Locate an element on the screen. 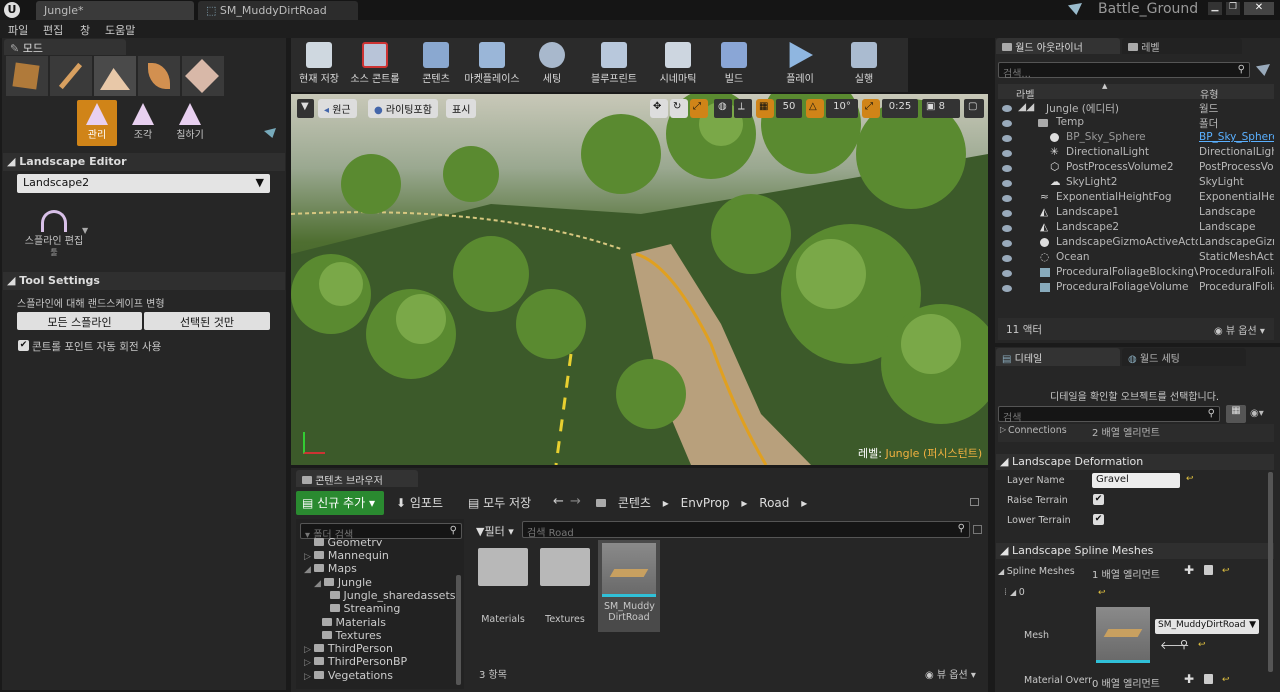 Image resolution: width=1280 pixels, height=692 pixels. outliner-row: ✳ DirectionalLight DirectionalLight is located at coordinates (1136, 153).